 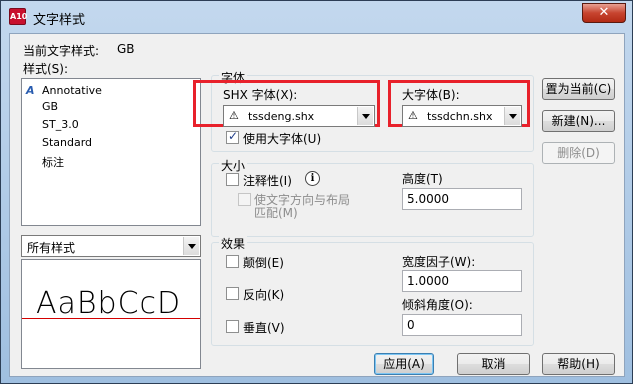 What do you see at coordinates (462, 281) in the screenshot?
I see `width-factor-field: 1.0000` at bounding box center [462, 281].